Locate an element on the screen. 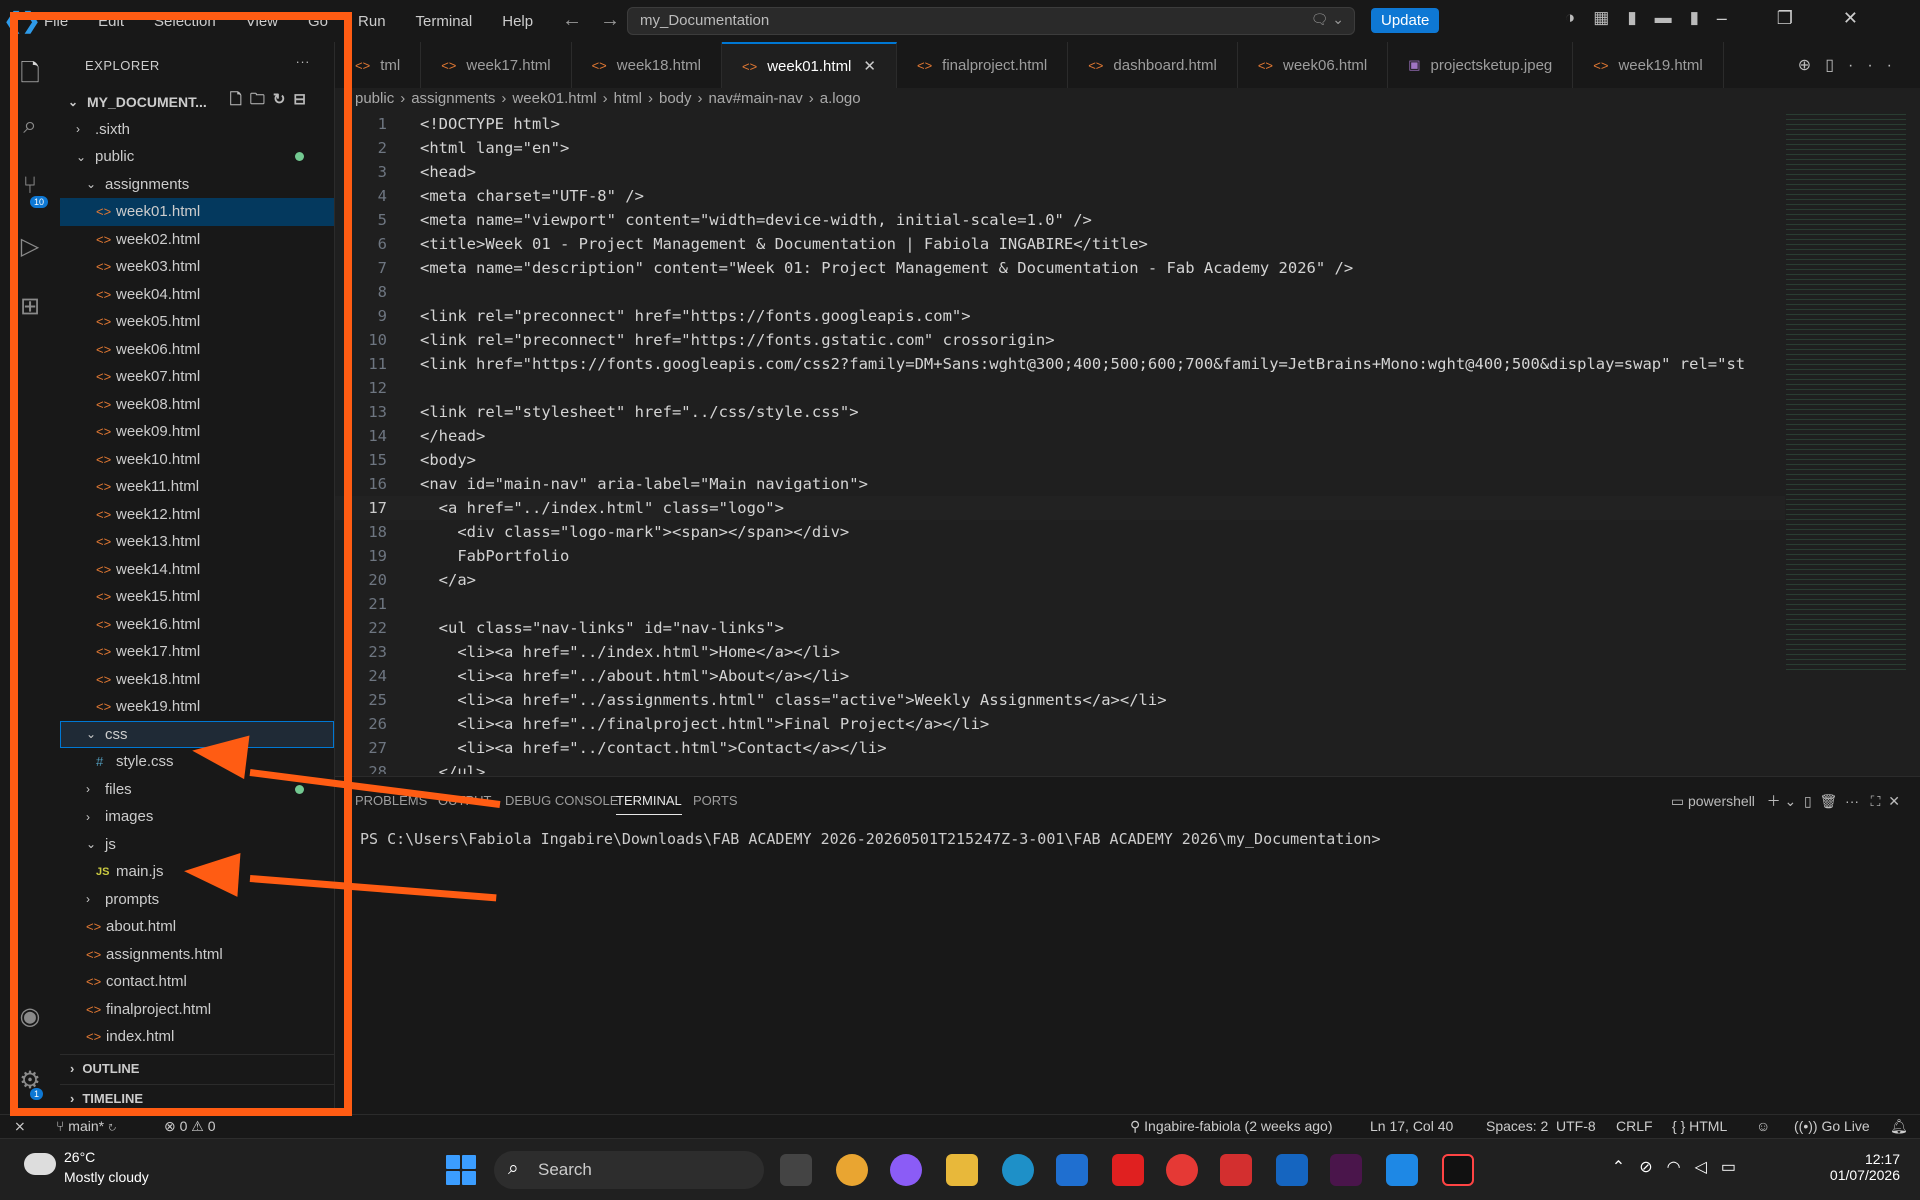 The width and height of the screenshot is (1920, 1200). file-row: <> week11.html is located at coordinates (197, 487).